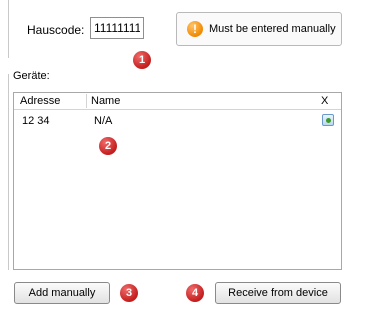 The image size is (368, 320). I want to click on hauscode-input, so click(117, 28).